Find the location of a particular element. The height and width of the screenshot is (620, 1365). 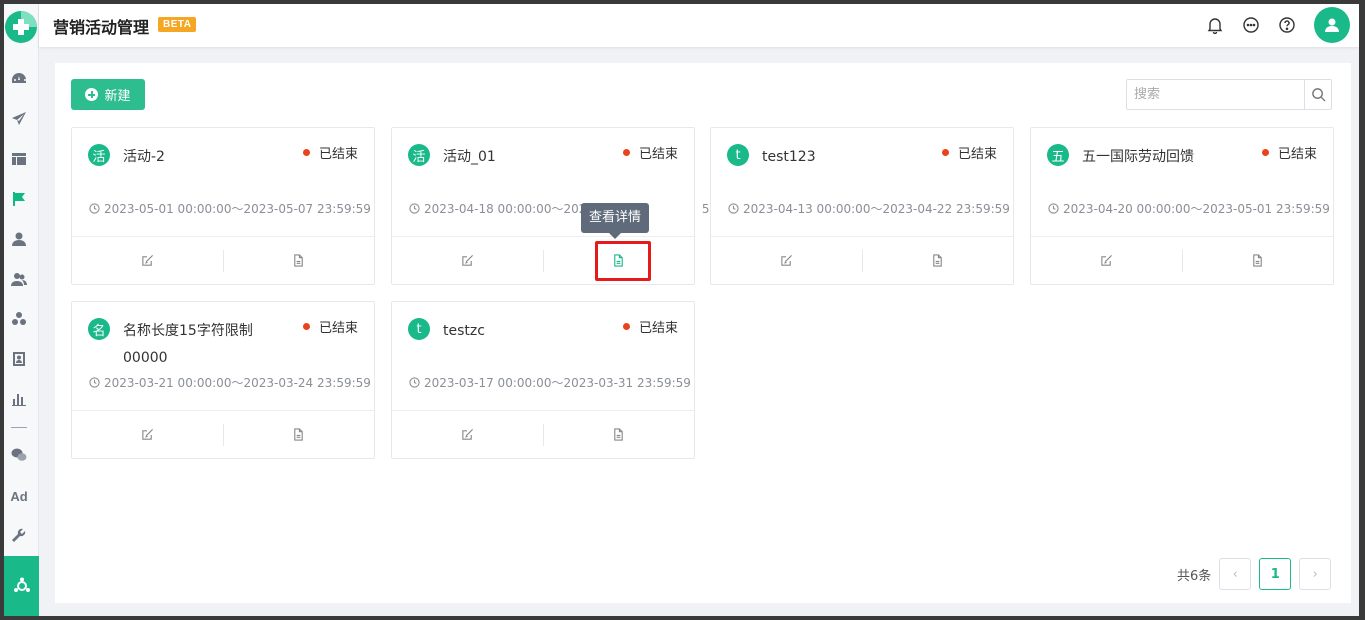

time-text: 2023-04-13 00:00:00～2023-04-22 23:59:59 is located at coordinates (876, 209).